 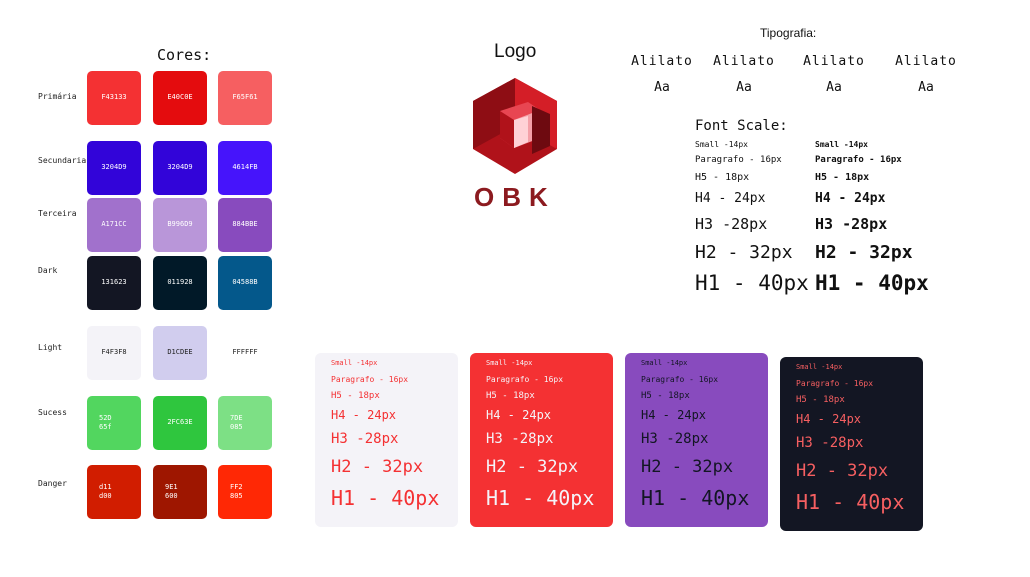 What do you see at coordinates (842, 177) in the screenshot?
I see `font-scale-item-bold: H5 - 18px` at bounding box center [842, 177].